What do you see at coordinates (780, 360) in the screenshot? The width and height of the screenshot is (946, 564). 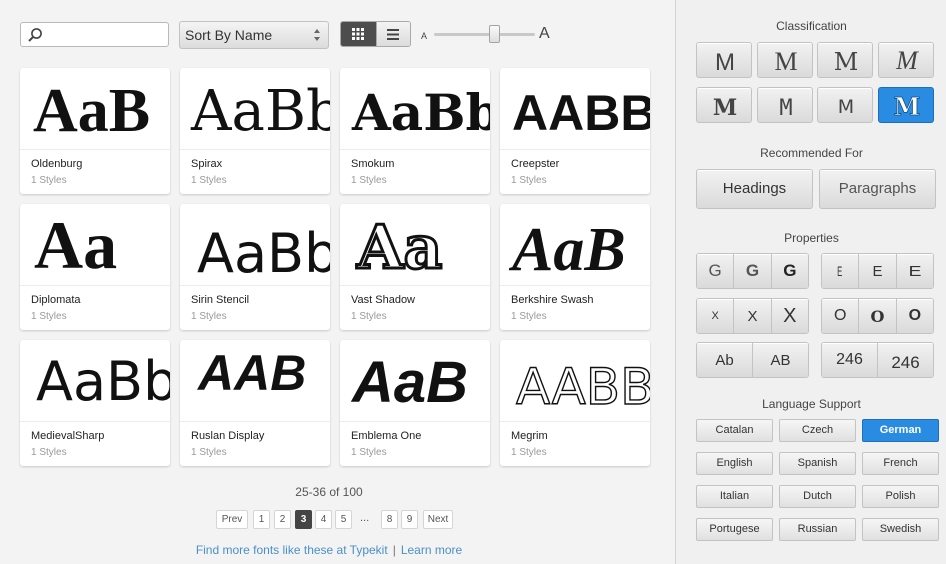 I see `caps-all-button: AB` at bounding box center [780, 360].